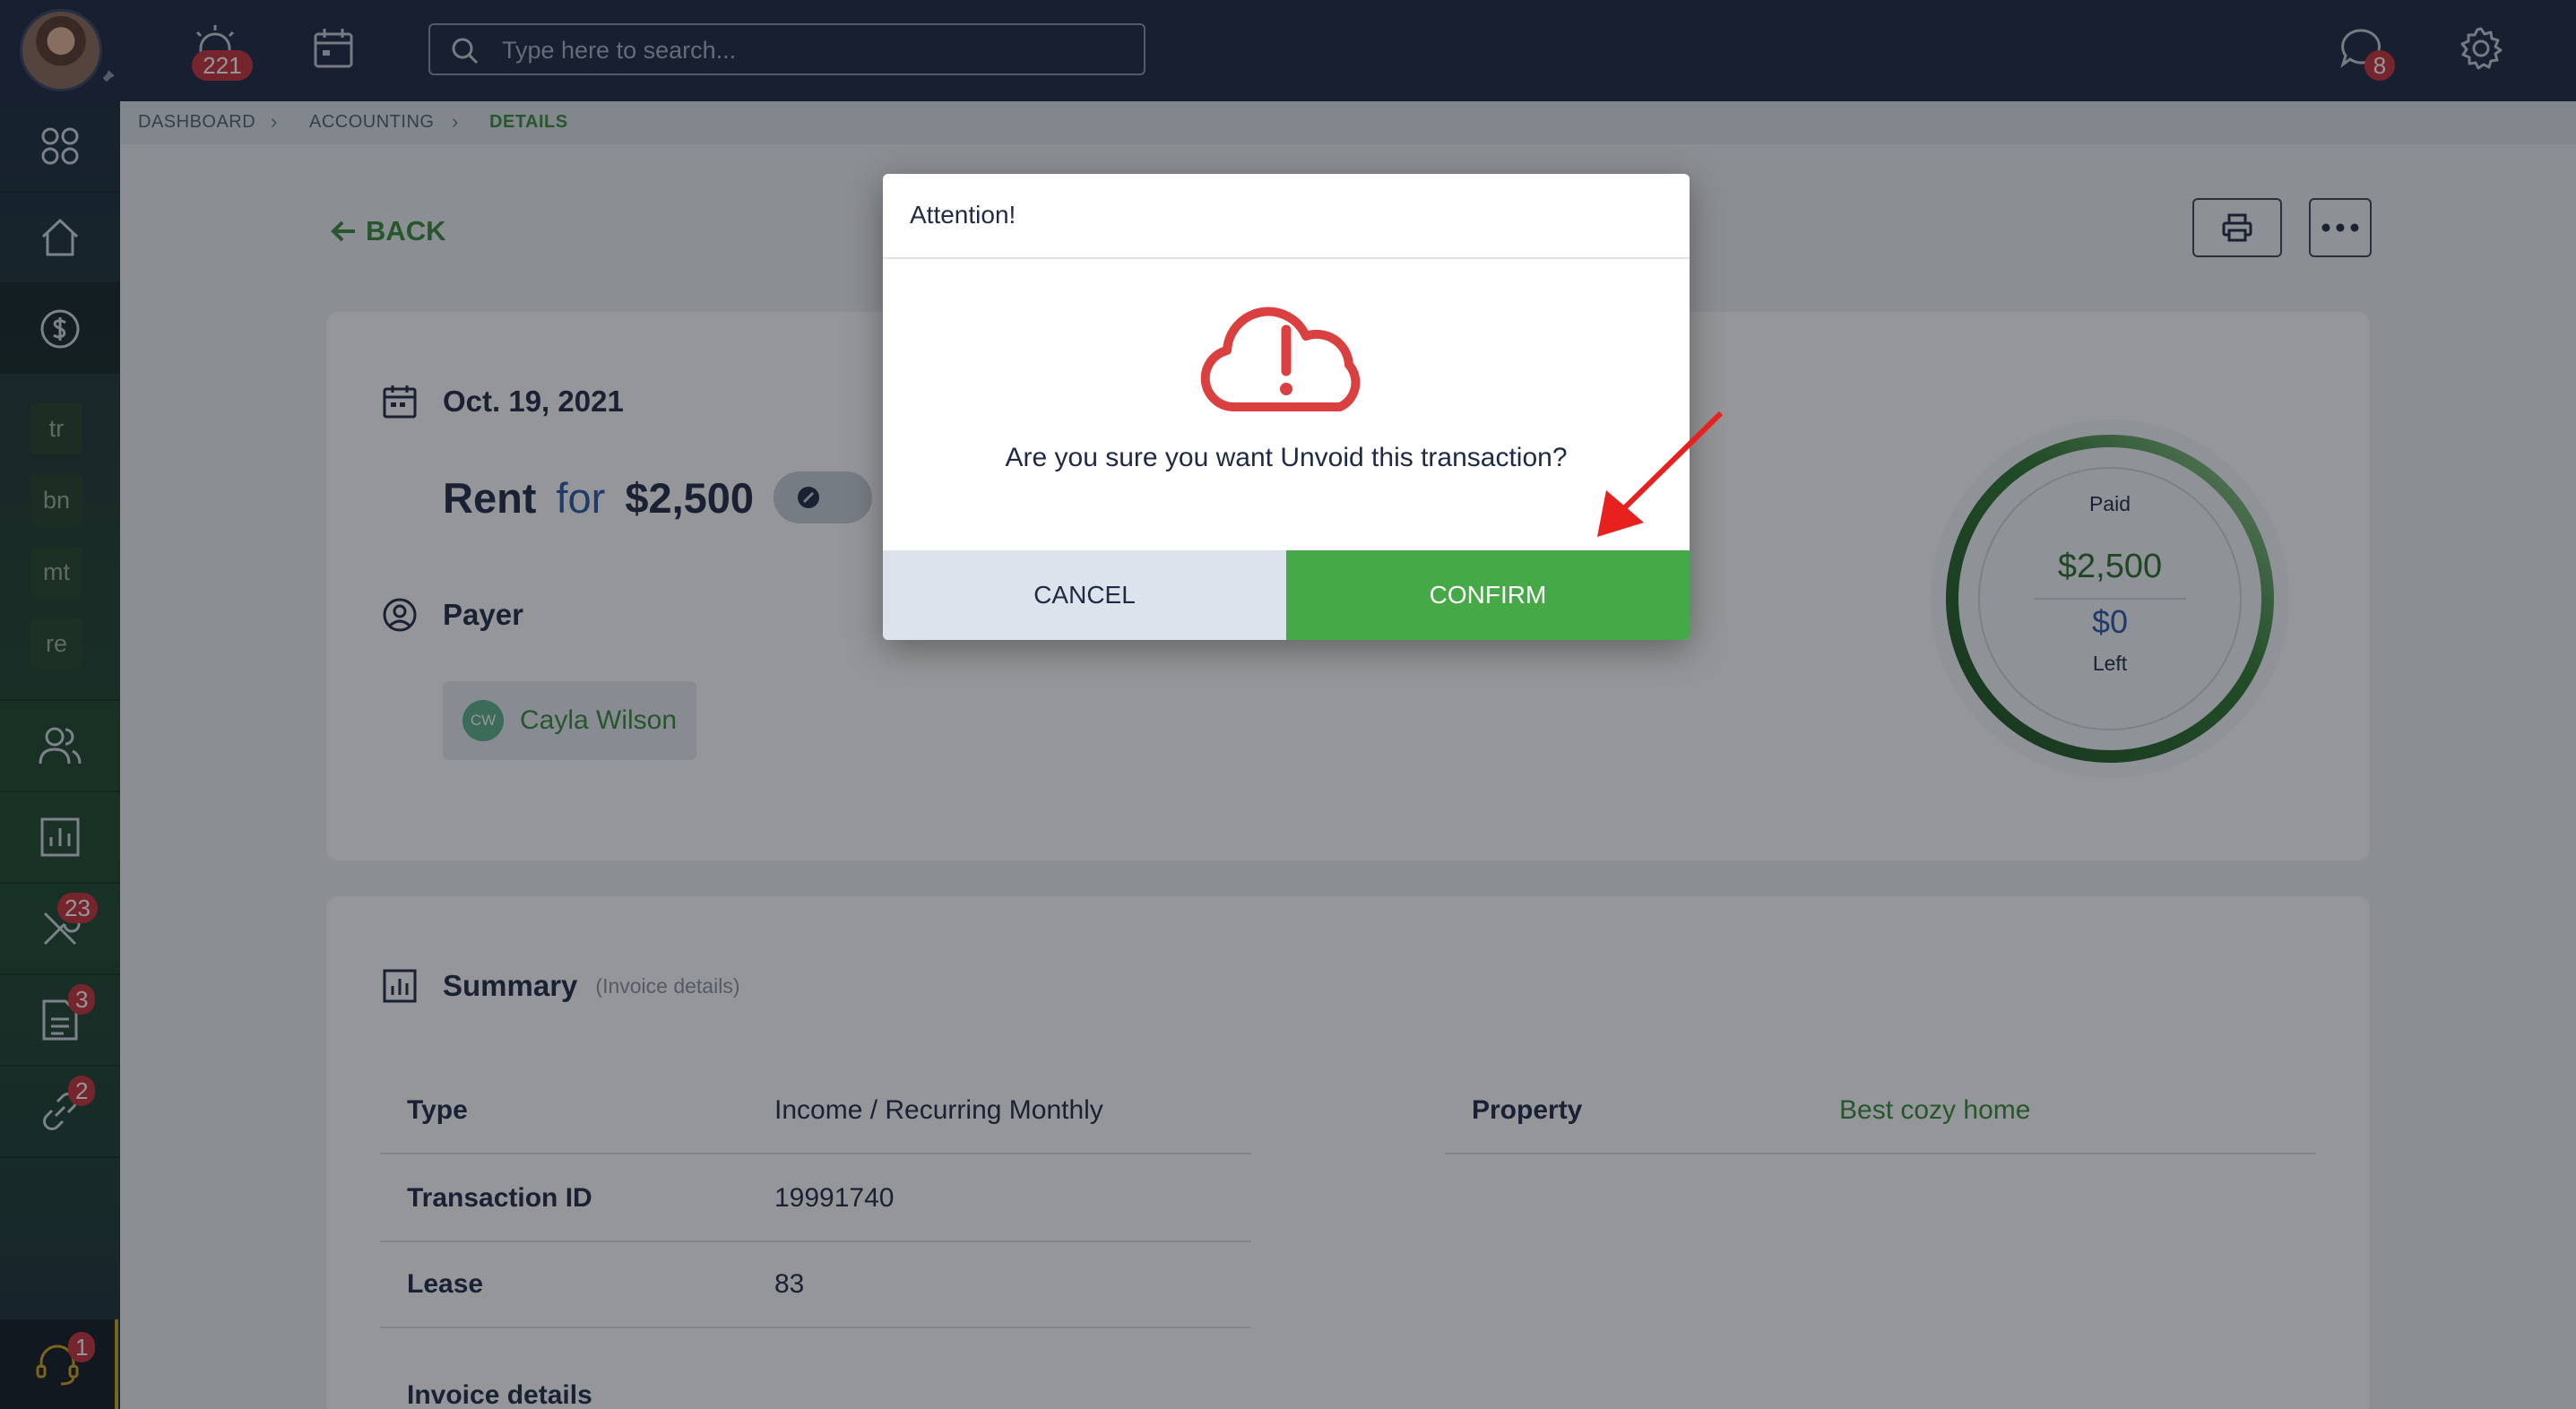 This screenshot has height=1409, width=2576. I want to click on dialog-title: Attention!, so click(1286, 216).